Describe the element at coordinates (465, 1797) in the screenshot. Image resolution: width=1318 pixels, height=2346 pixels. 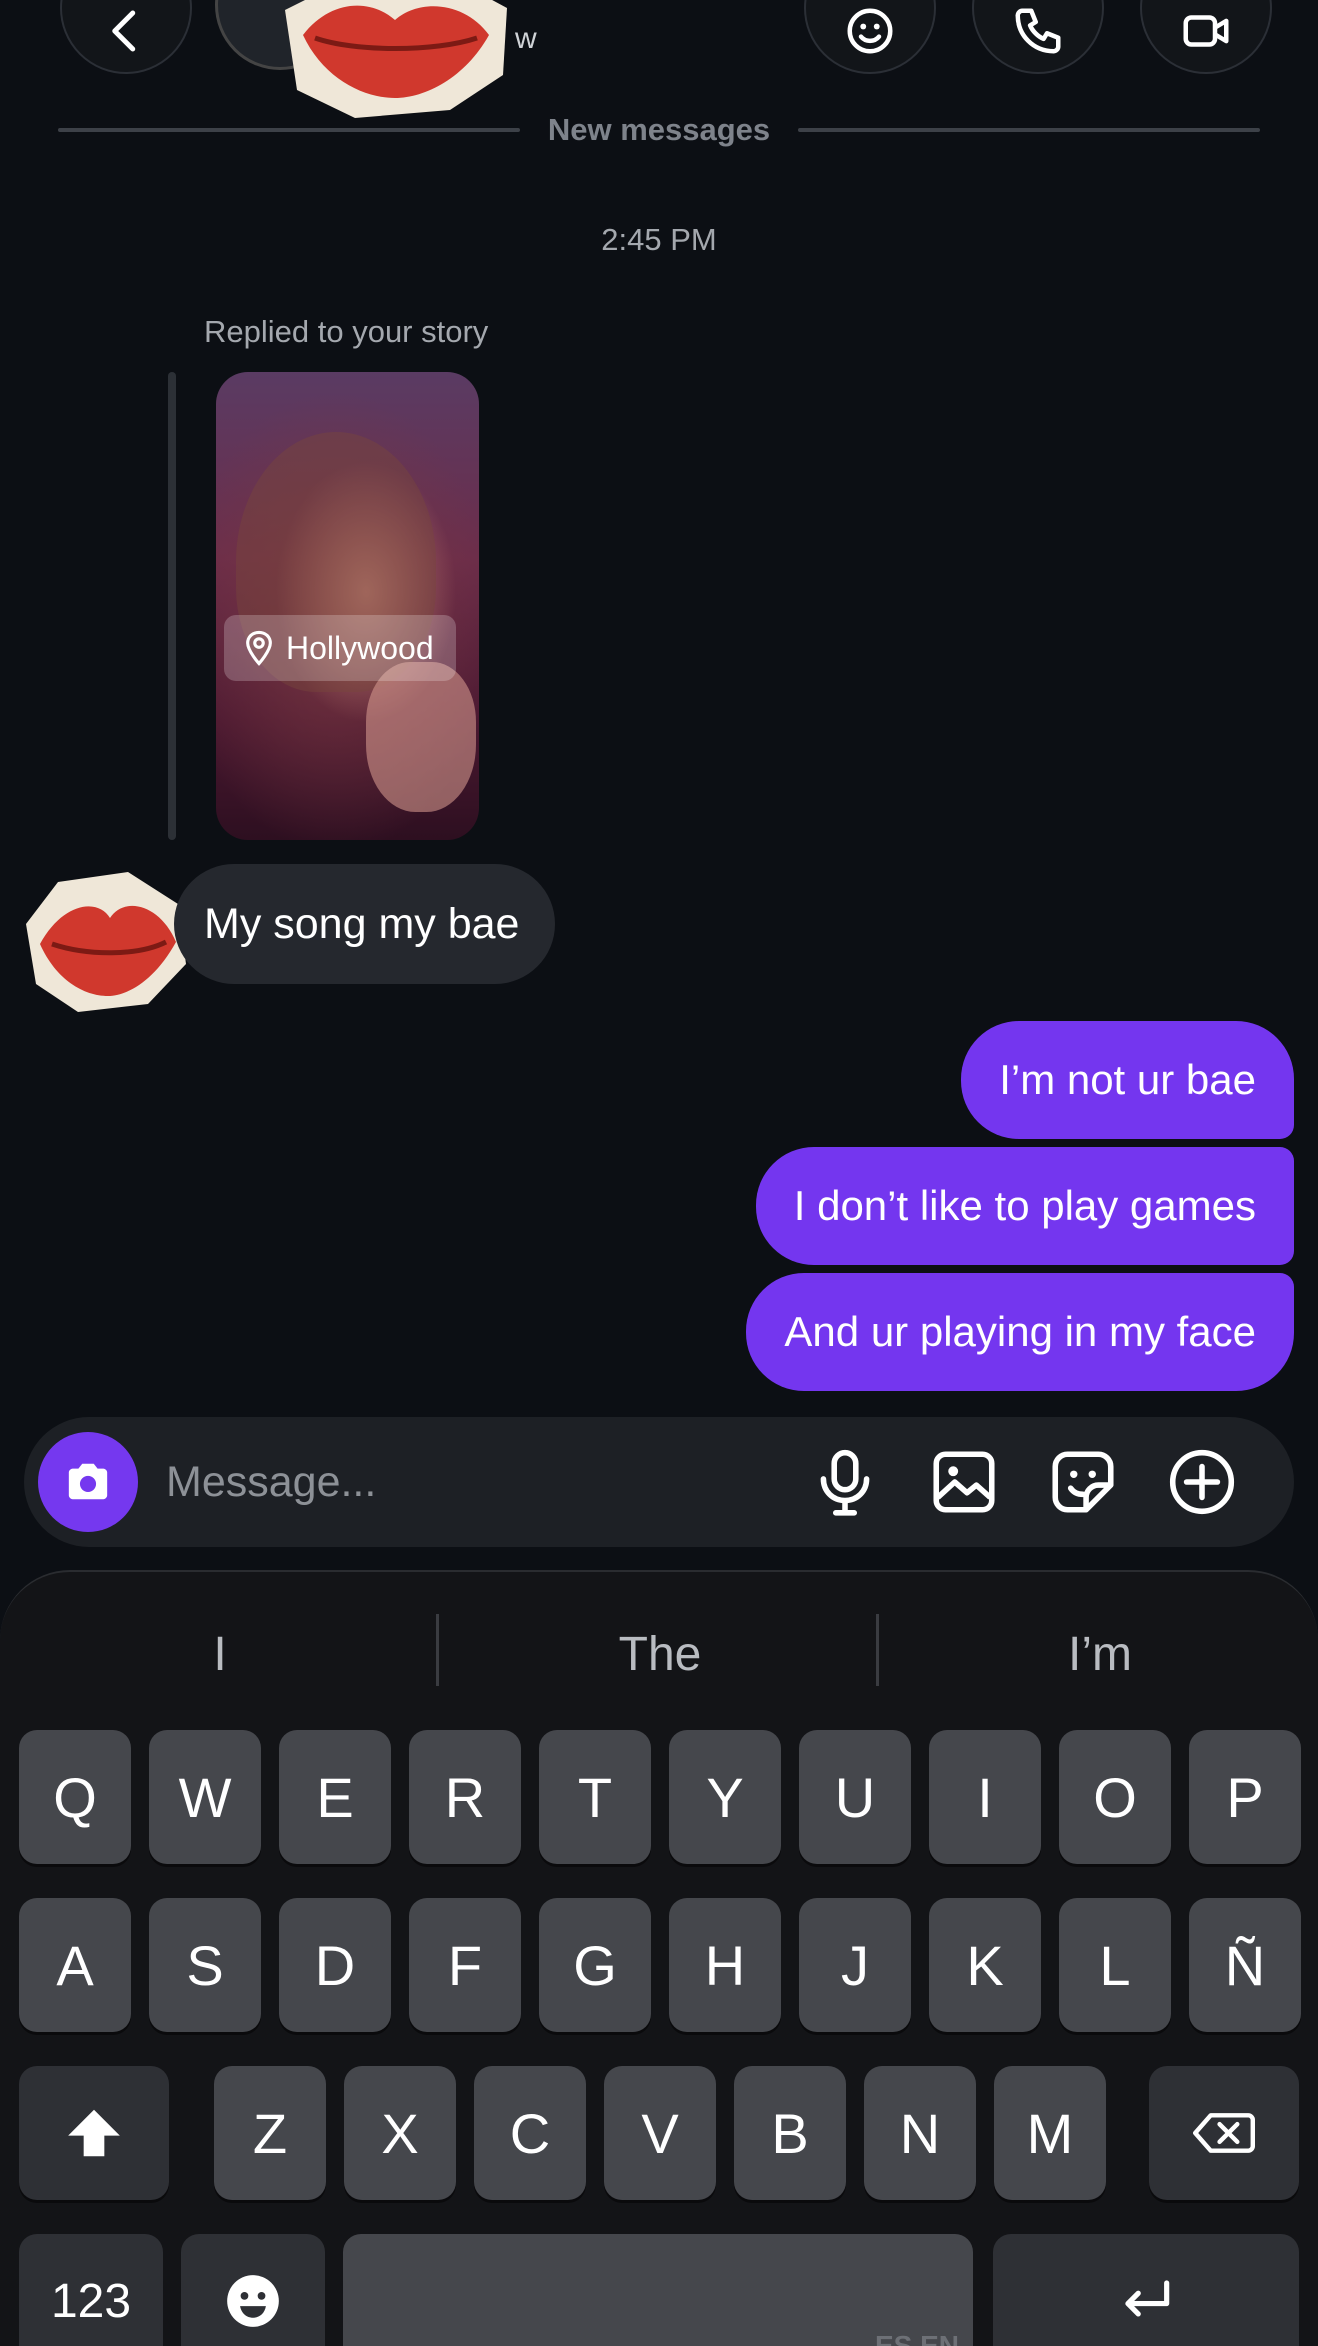
I see `key: R` at that location.